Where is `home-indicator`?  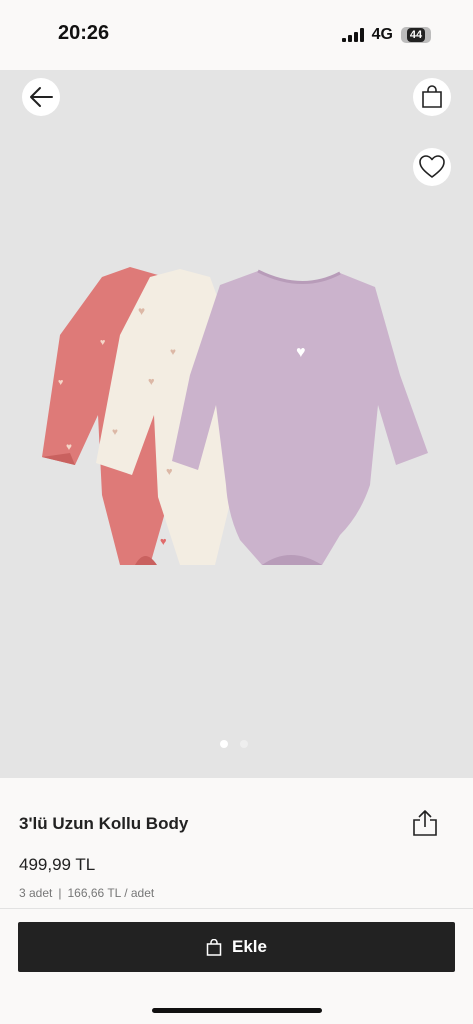
home-indicator is located at coordinates (237, 1010).